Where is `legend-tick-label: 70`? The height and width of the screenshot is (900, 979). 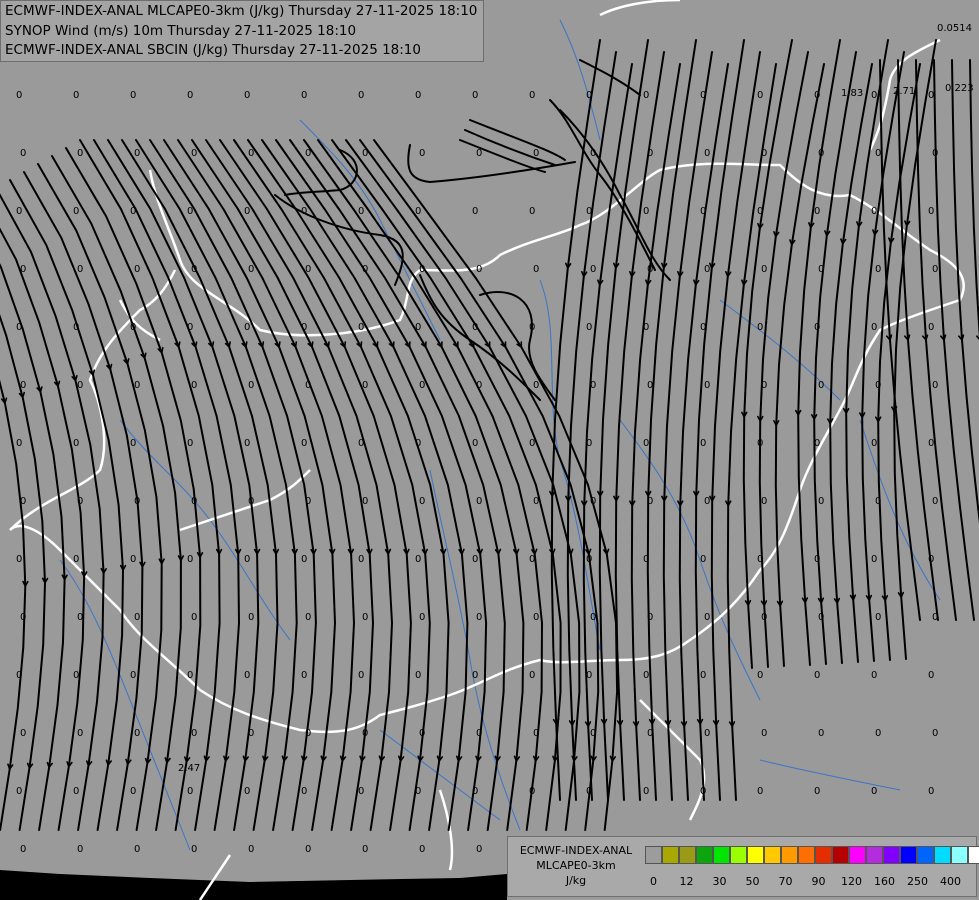
legend-tick-label: 70 is located at coordinates (785, 881).